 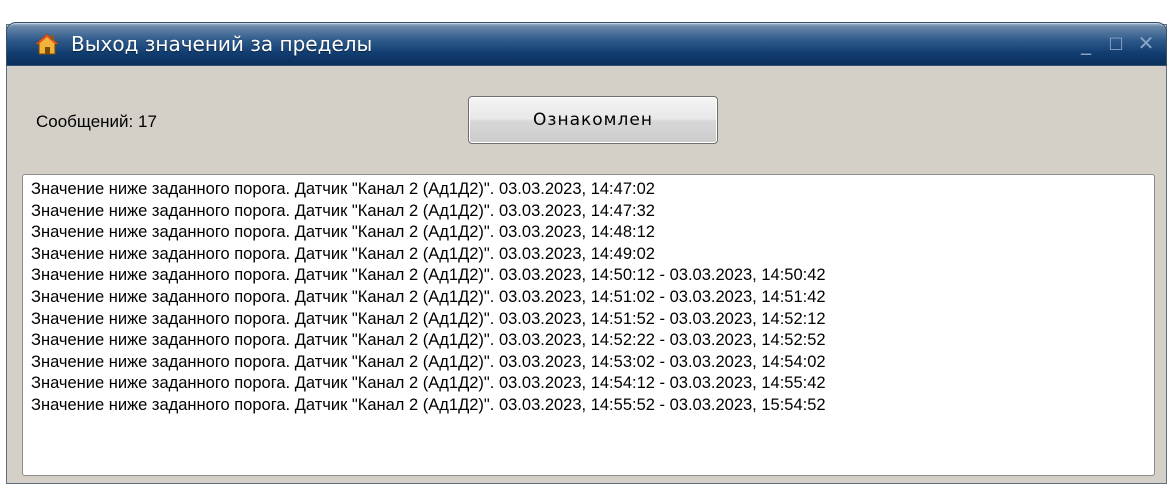 I want to click on message-count-label: Сообщений: 17, so click(x=96, y=121).